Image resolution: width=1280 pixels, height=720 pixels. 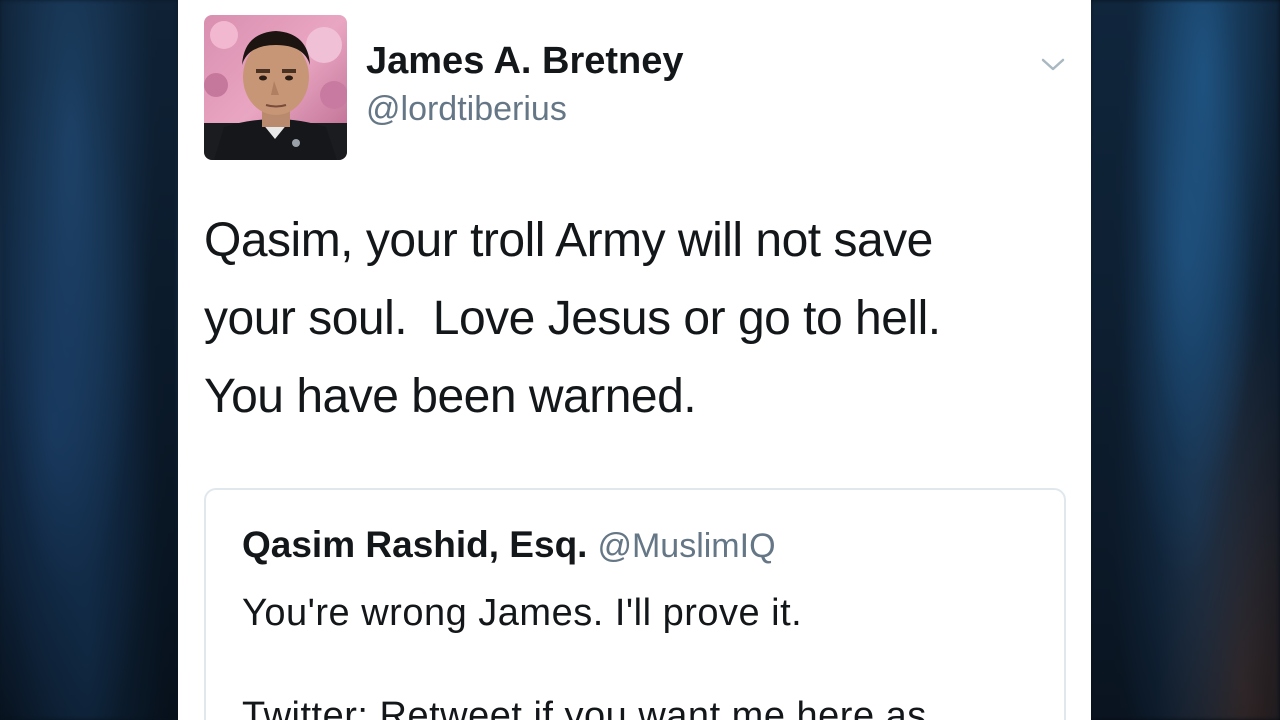 I want to click on tweet-text-line: your soul. Love Jesus or go to hell., so click(x=572, y=318).